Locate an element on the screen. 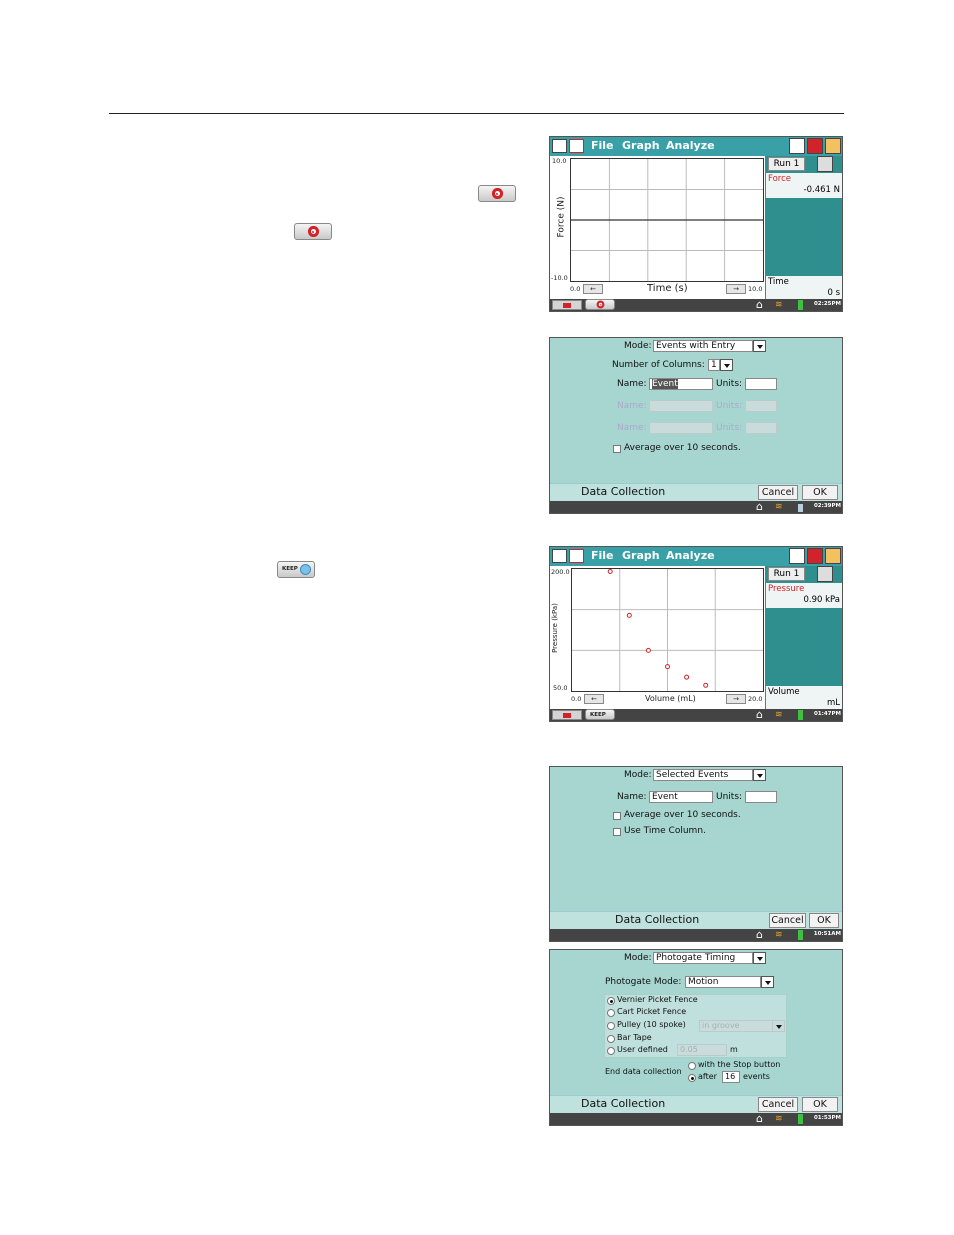  units2-label: Units: is located at coordinates (729, 406).